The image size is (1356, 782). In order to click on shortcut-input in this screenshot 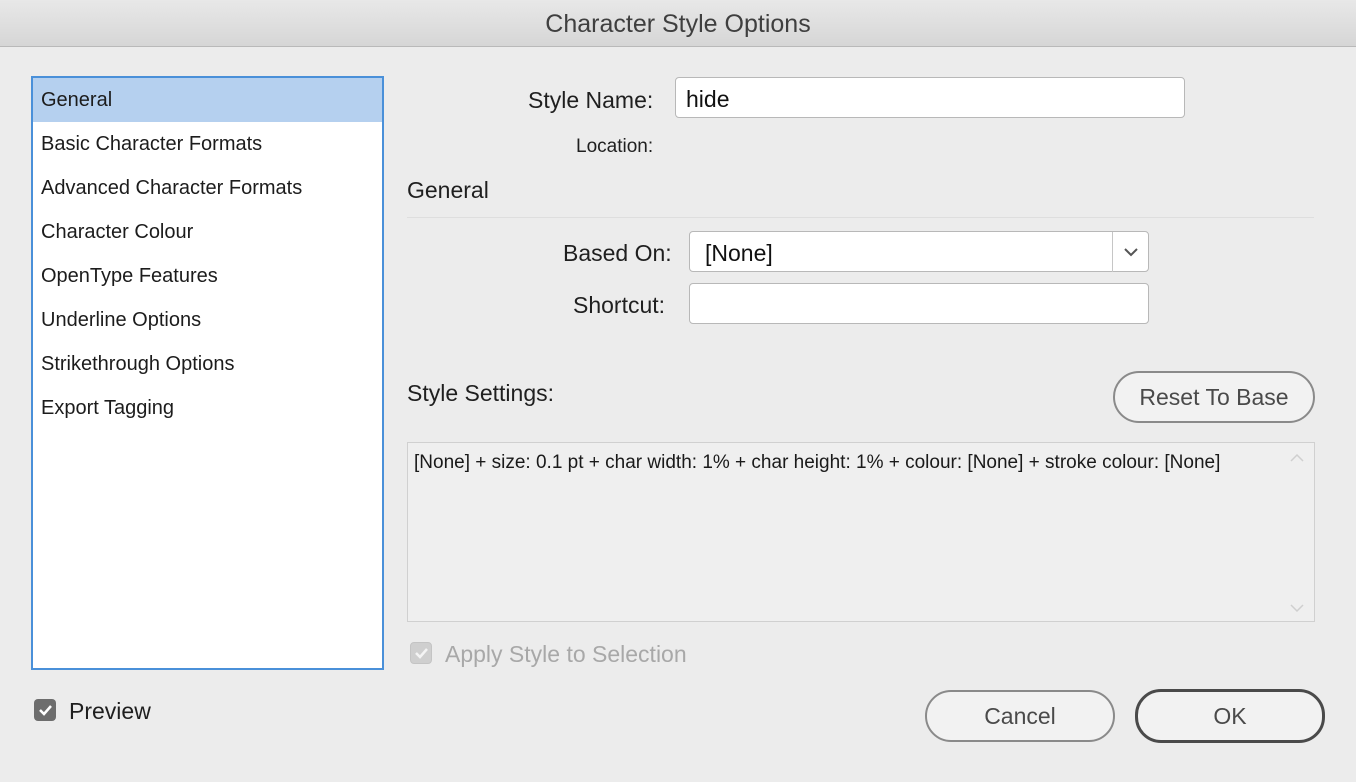, I will do `click(919, 303)`.